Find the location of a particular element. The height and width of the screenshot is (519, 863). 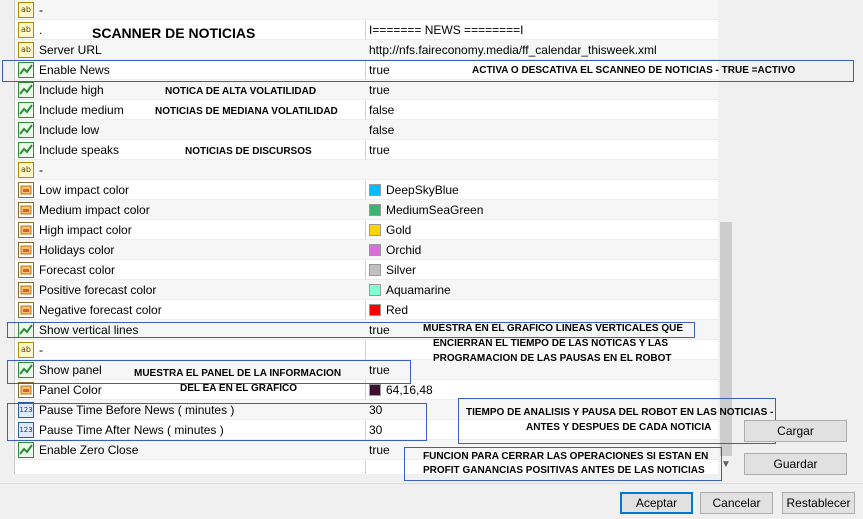

param-name: Include high is located at coordinates (71, 90).